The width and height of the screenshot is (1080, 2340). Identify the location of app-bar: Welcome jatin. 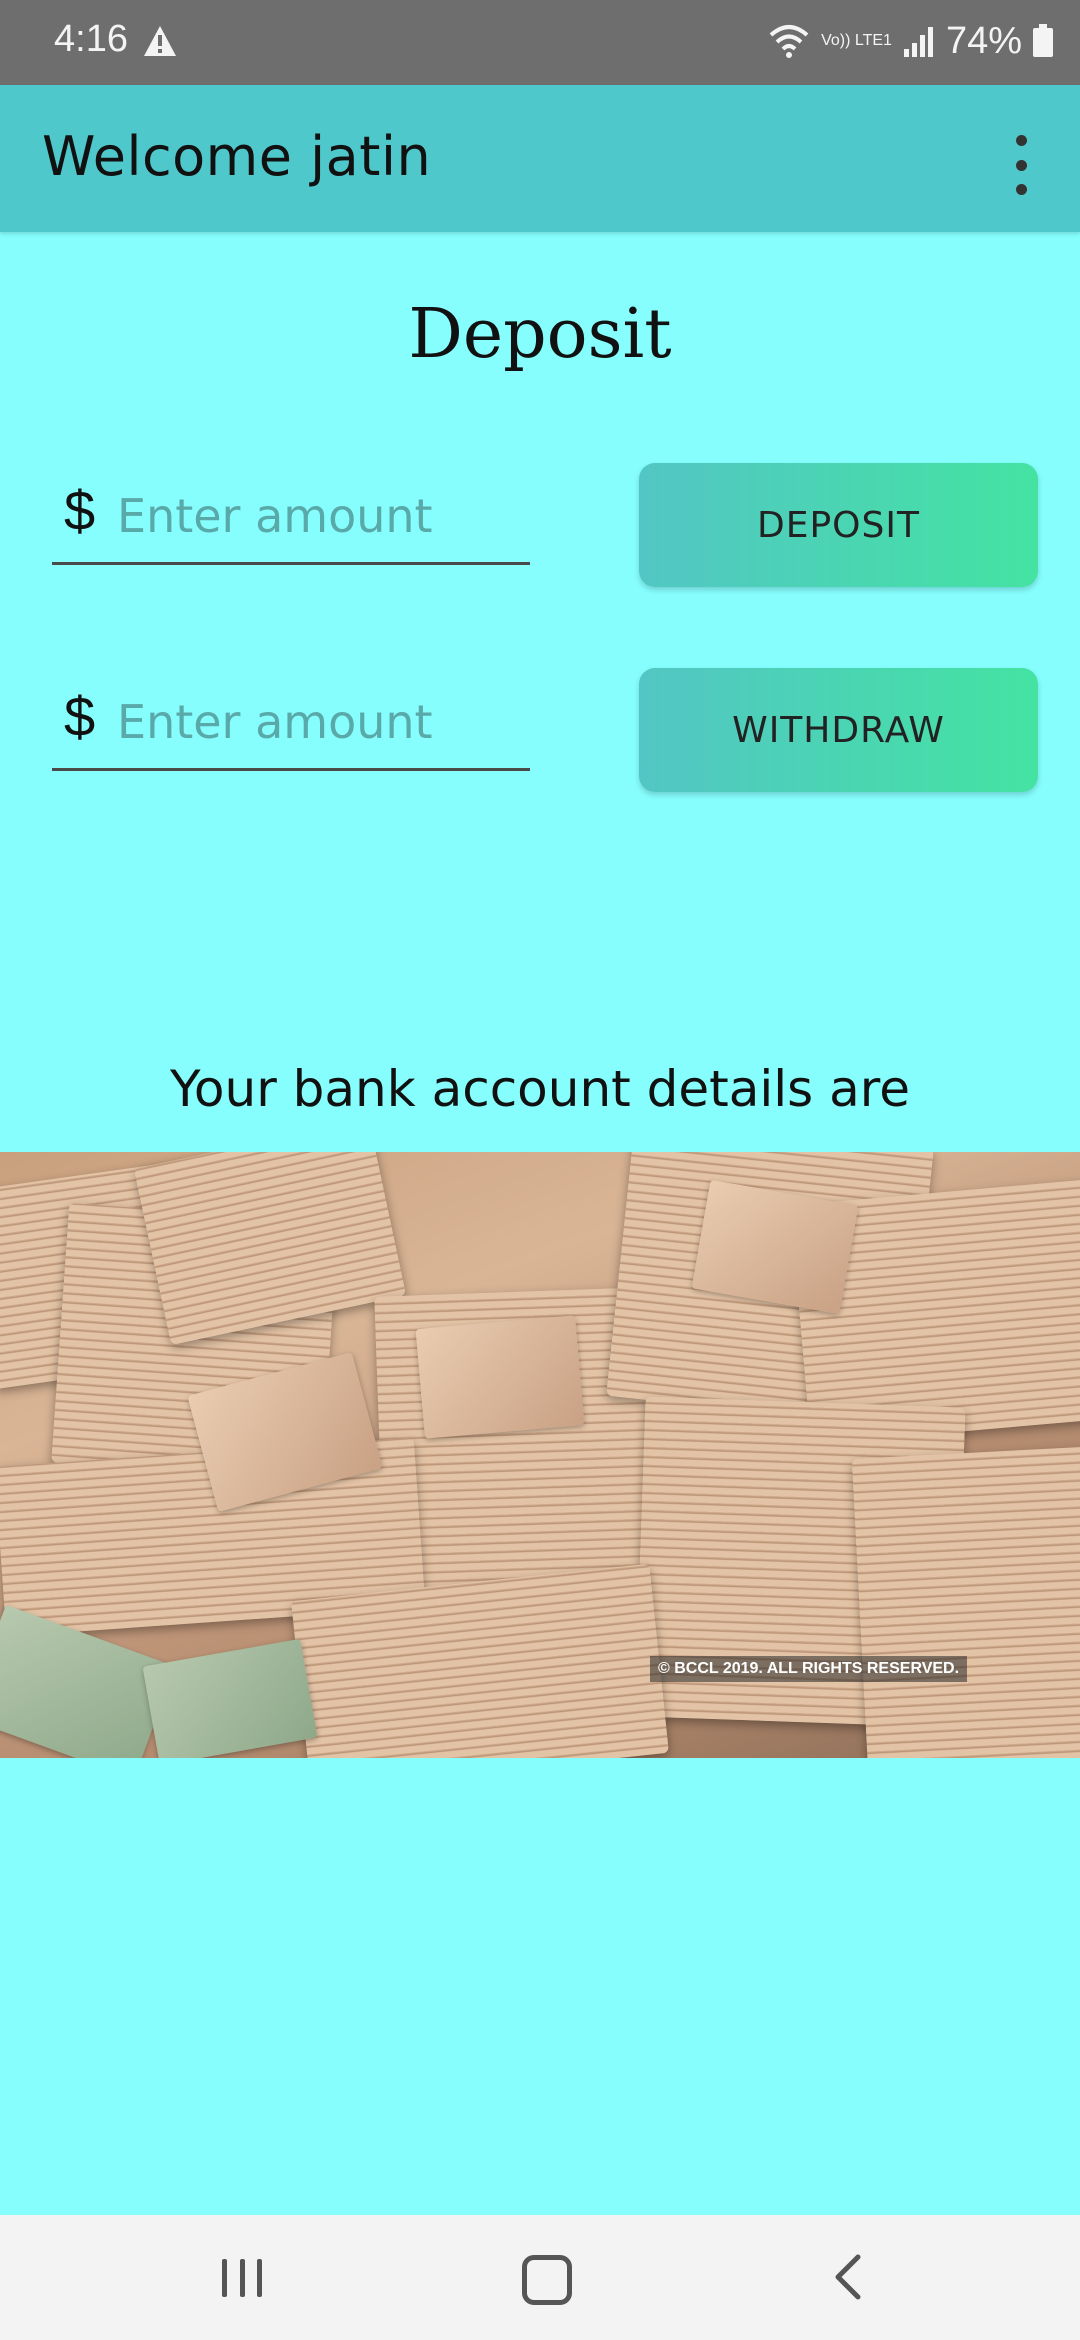
(540, 158).